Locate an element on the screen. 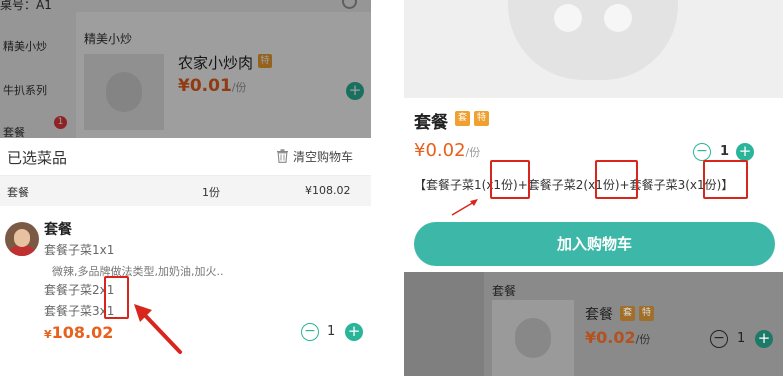 This screenshot has height=376, width=783. cart-item-note: 微辣,多品牌做法类型,加奶油,加火.. is located at coordinates (138, 271).